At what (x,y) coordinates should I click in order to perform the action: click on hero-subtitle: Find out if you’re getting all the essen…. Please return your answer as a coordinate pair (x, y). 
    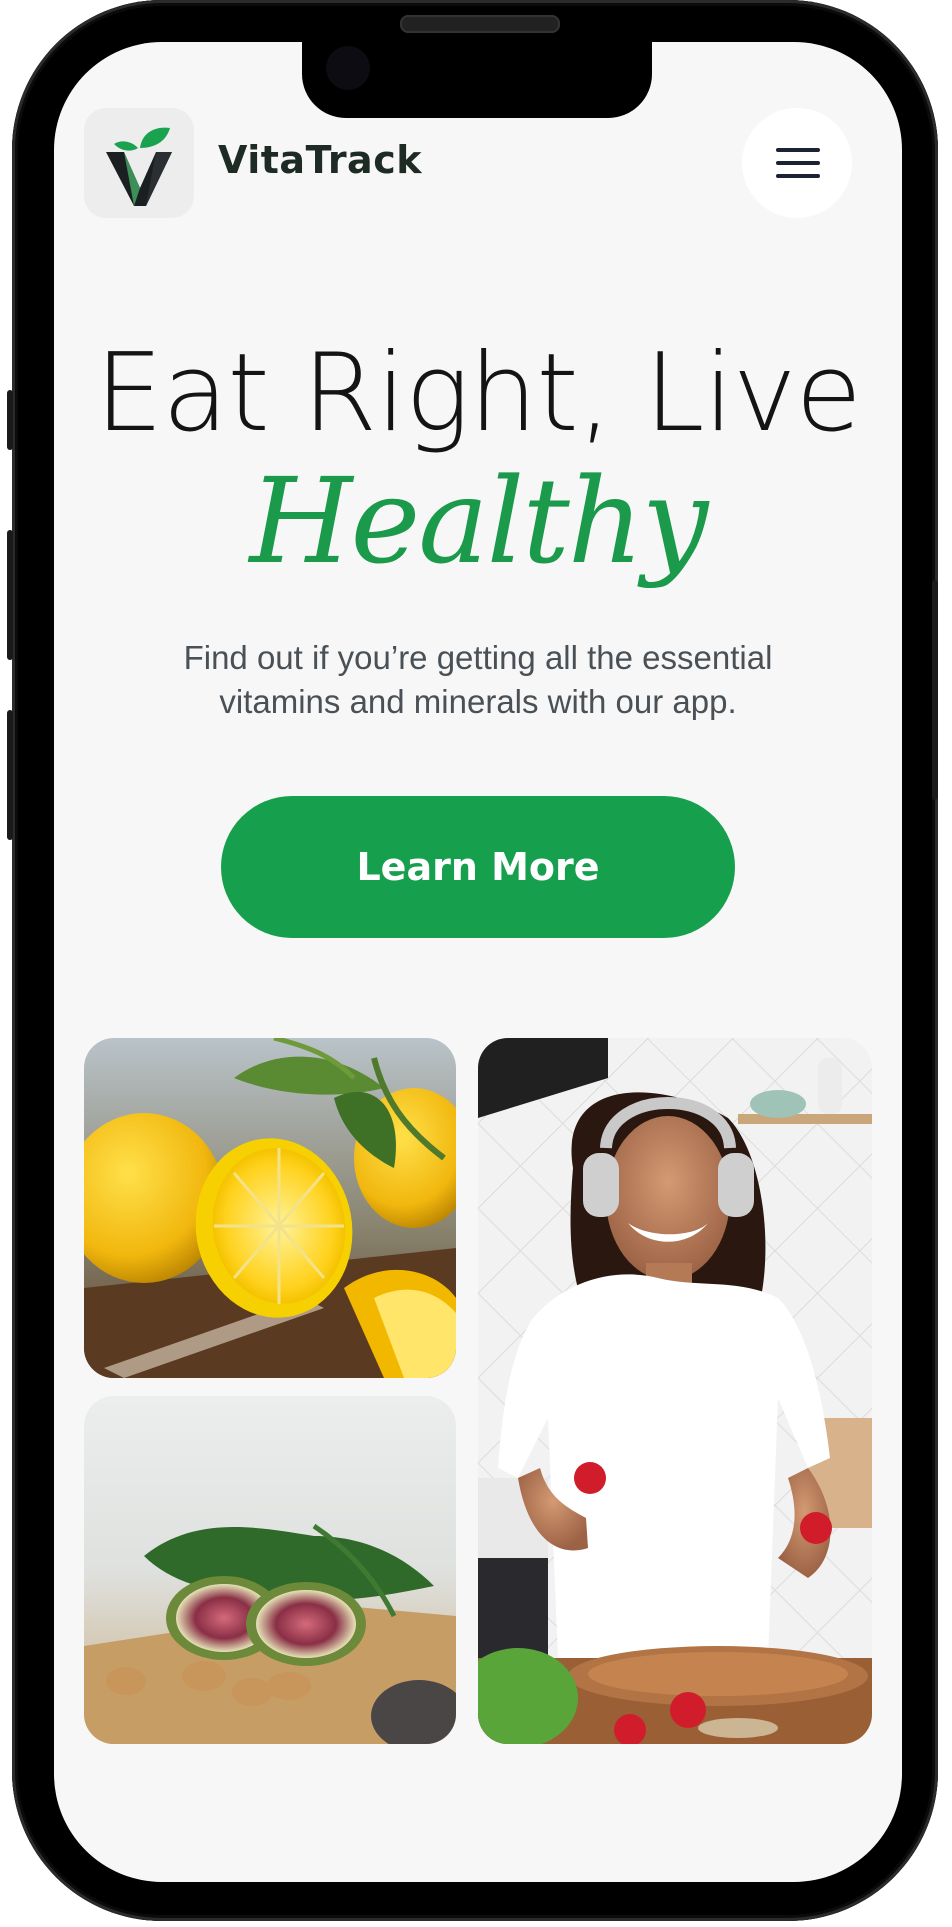
    Looking at the image, I should click on (478, 680).